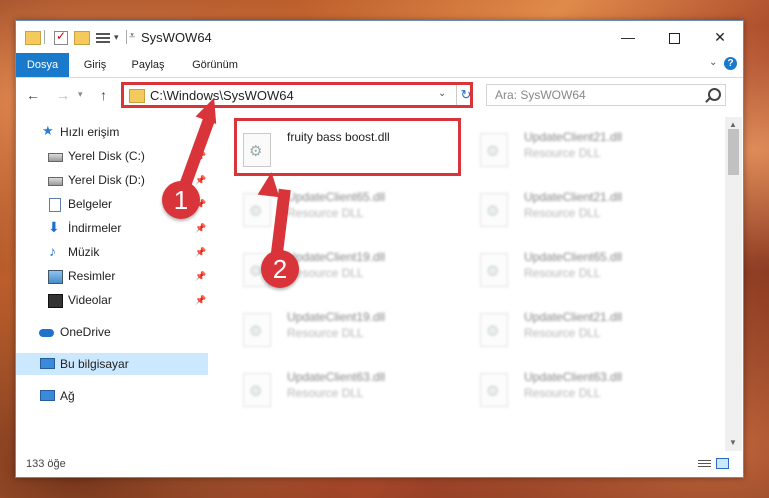 The image size is (769, 498). I want to click on sidebar-item-label: Resimler, so click(92, 276).